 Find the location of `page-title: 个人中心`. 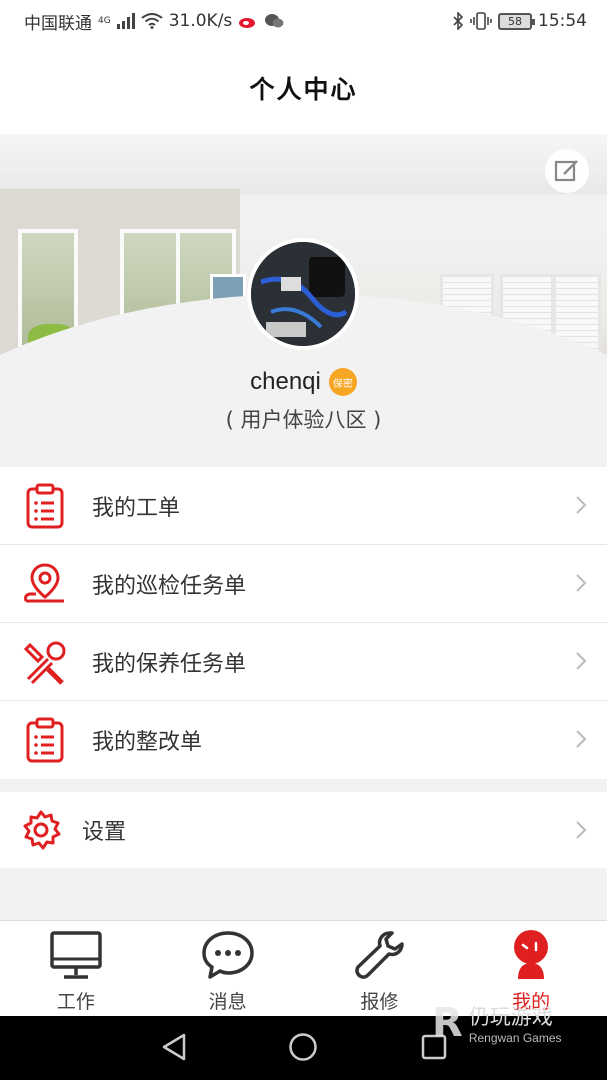

page-title: 个人中心 is located at coordinates (303, 89).